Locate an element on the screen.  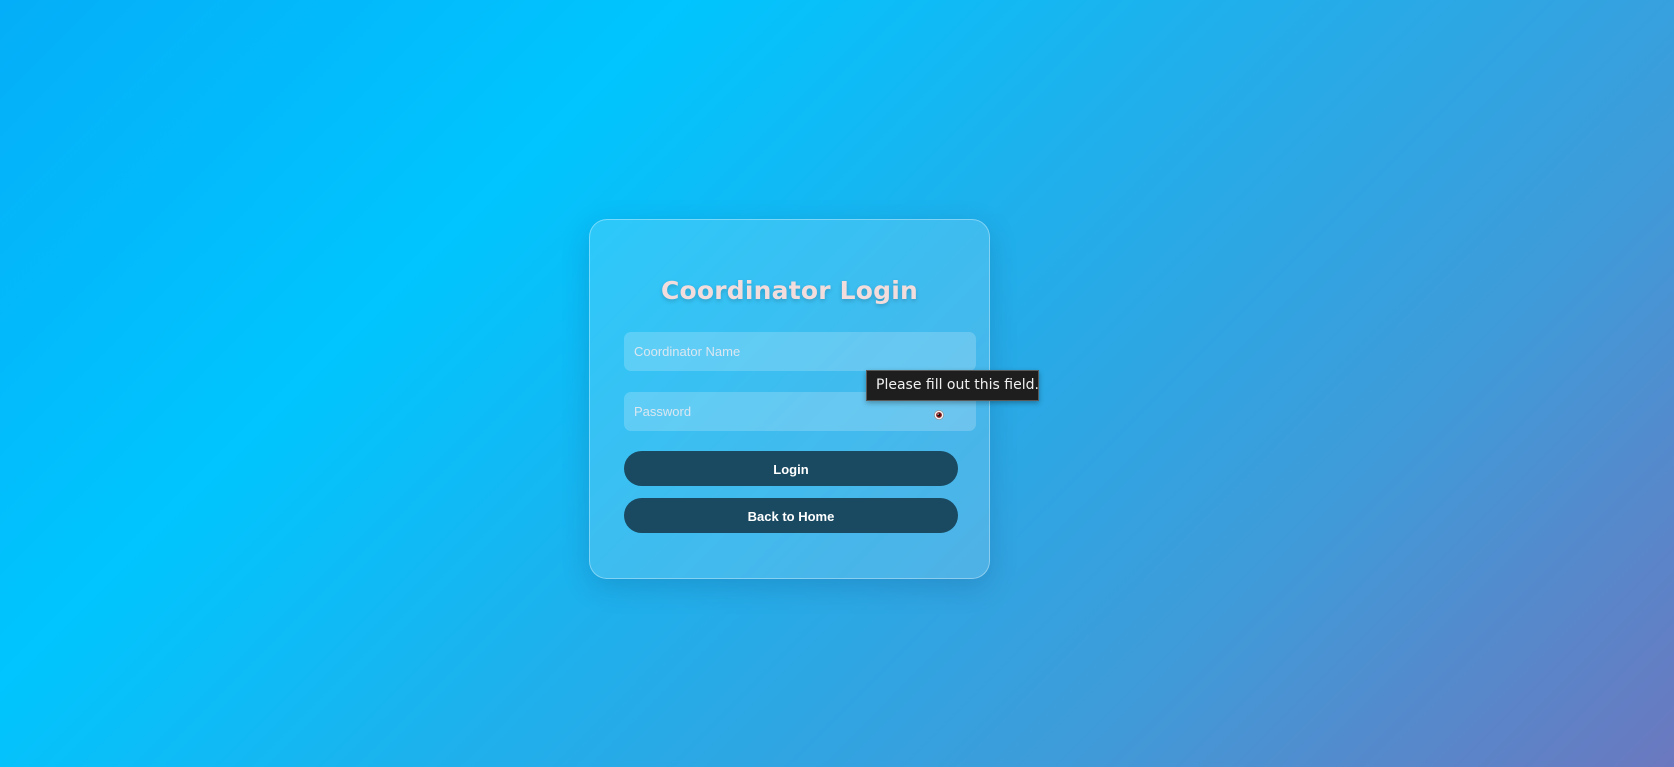
validation-tooltip: Please fill out this field. is located at coordinates (952, 385).